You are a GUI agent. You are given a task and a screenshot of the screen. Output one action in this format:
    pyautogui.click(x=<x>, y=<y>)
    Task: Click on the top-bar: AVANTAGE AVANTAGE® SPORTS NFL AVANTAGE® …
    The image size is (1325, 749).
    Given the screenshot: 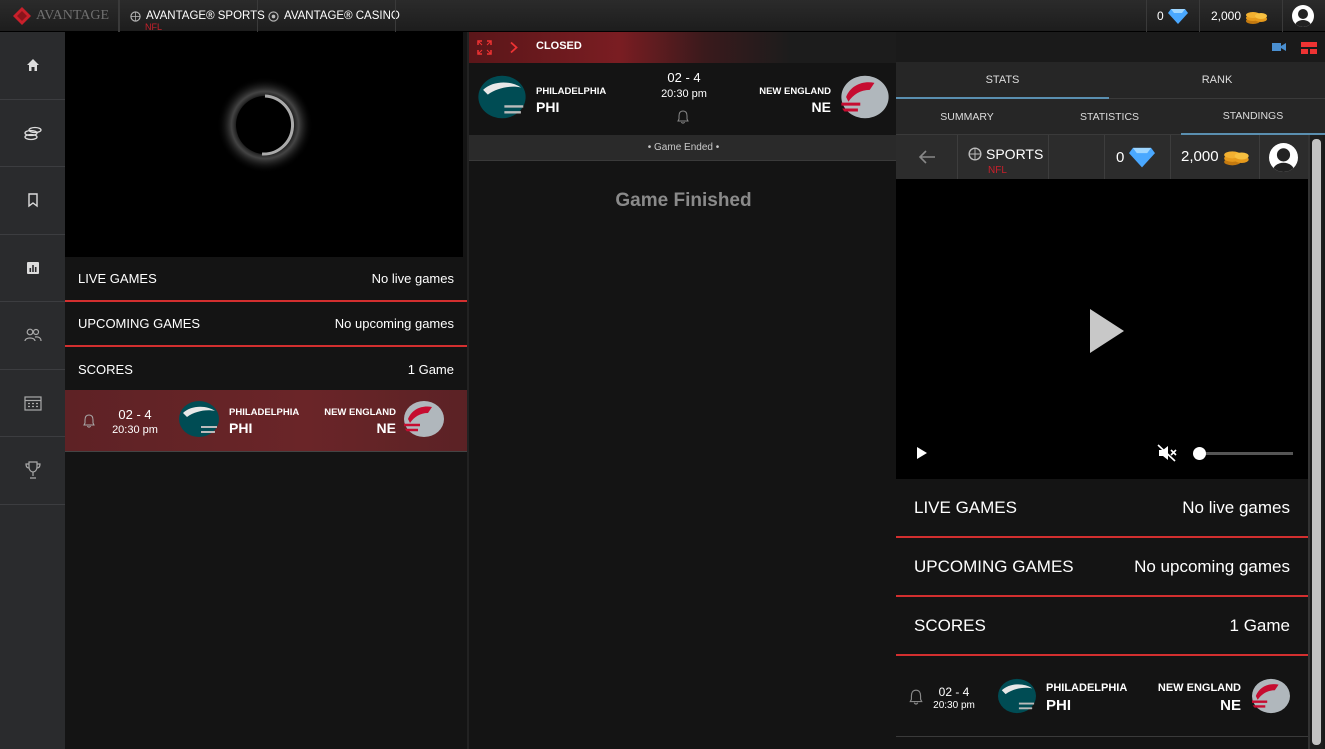 What is the action you would take?
    pyautogui.click(x=662, y=16)
    